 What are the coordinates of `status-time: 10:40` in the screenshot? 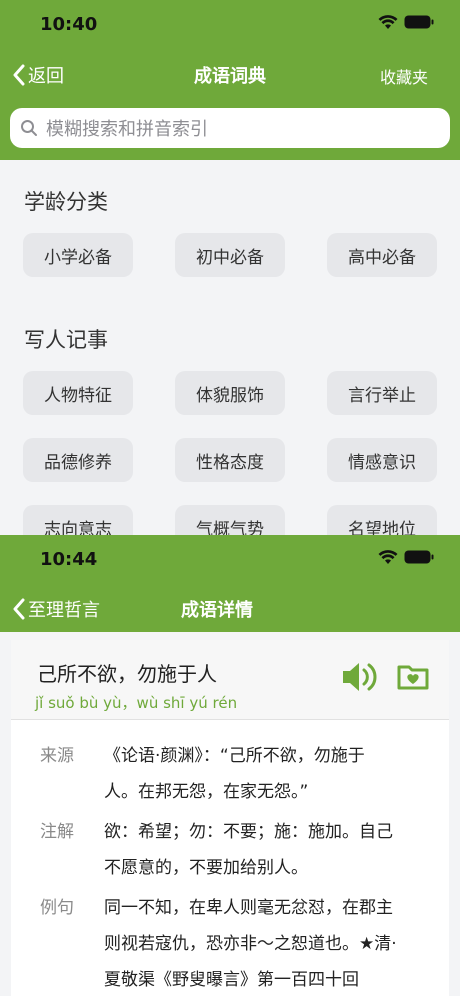 It's located at (69, 24).